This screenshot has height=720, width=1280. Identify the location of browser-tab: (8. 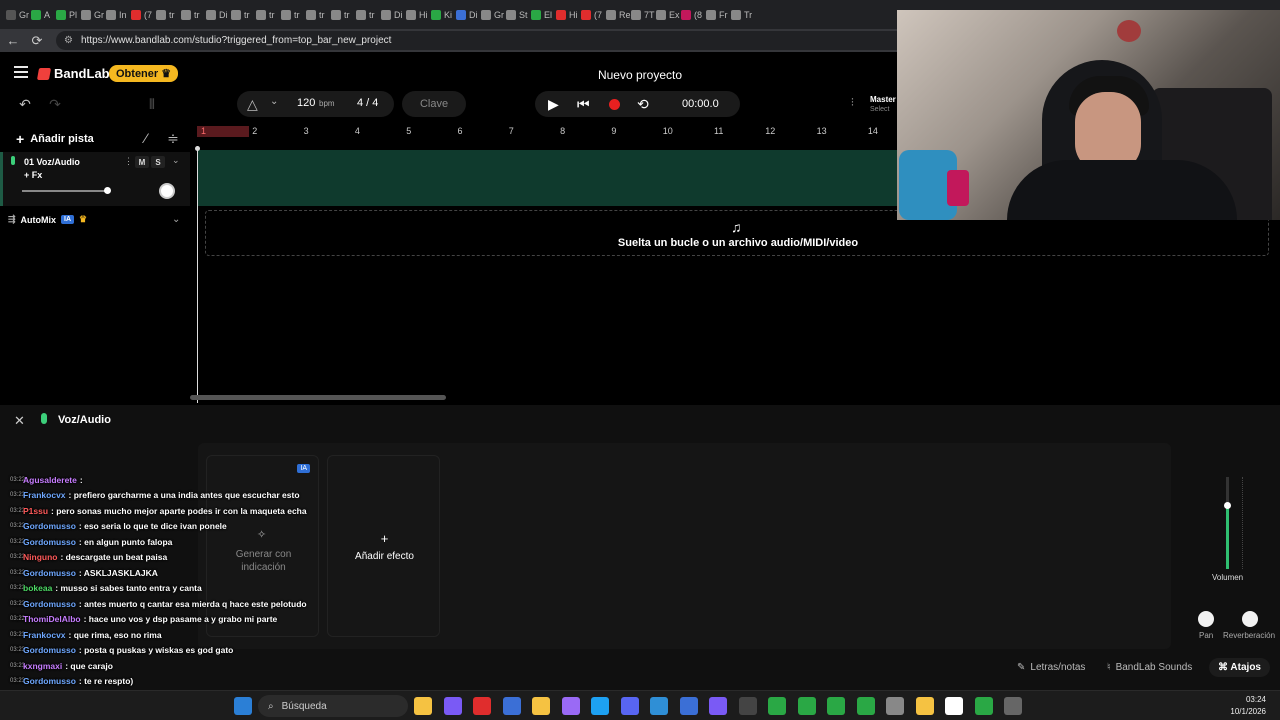
(693, 15).